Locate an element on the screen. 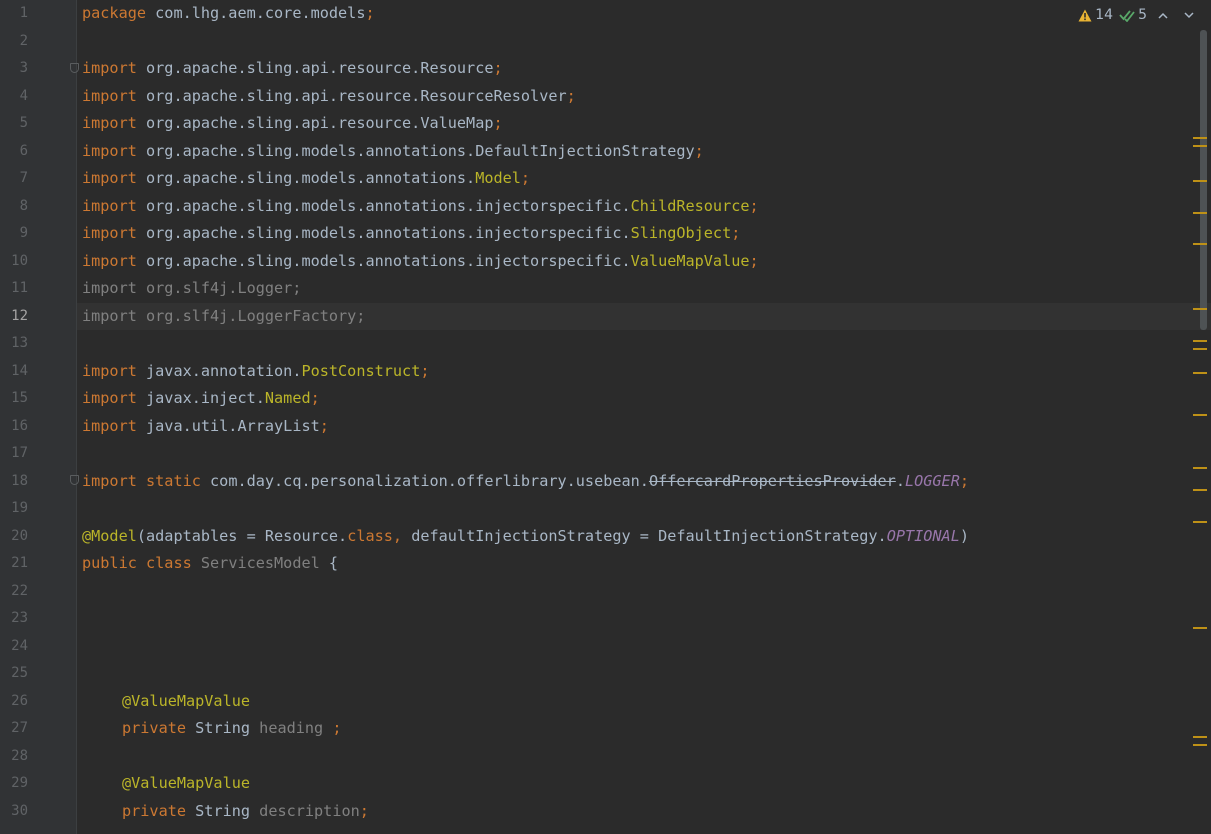 This screenshot has width=1211, height=834. code-line-12: import org.slf4j.LoggerFactory; is located at coordinates (644, 316).